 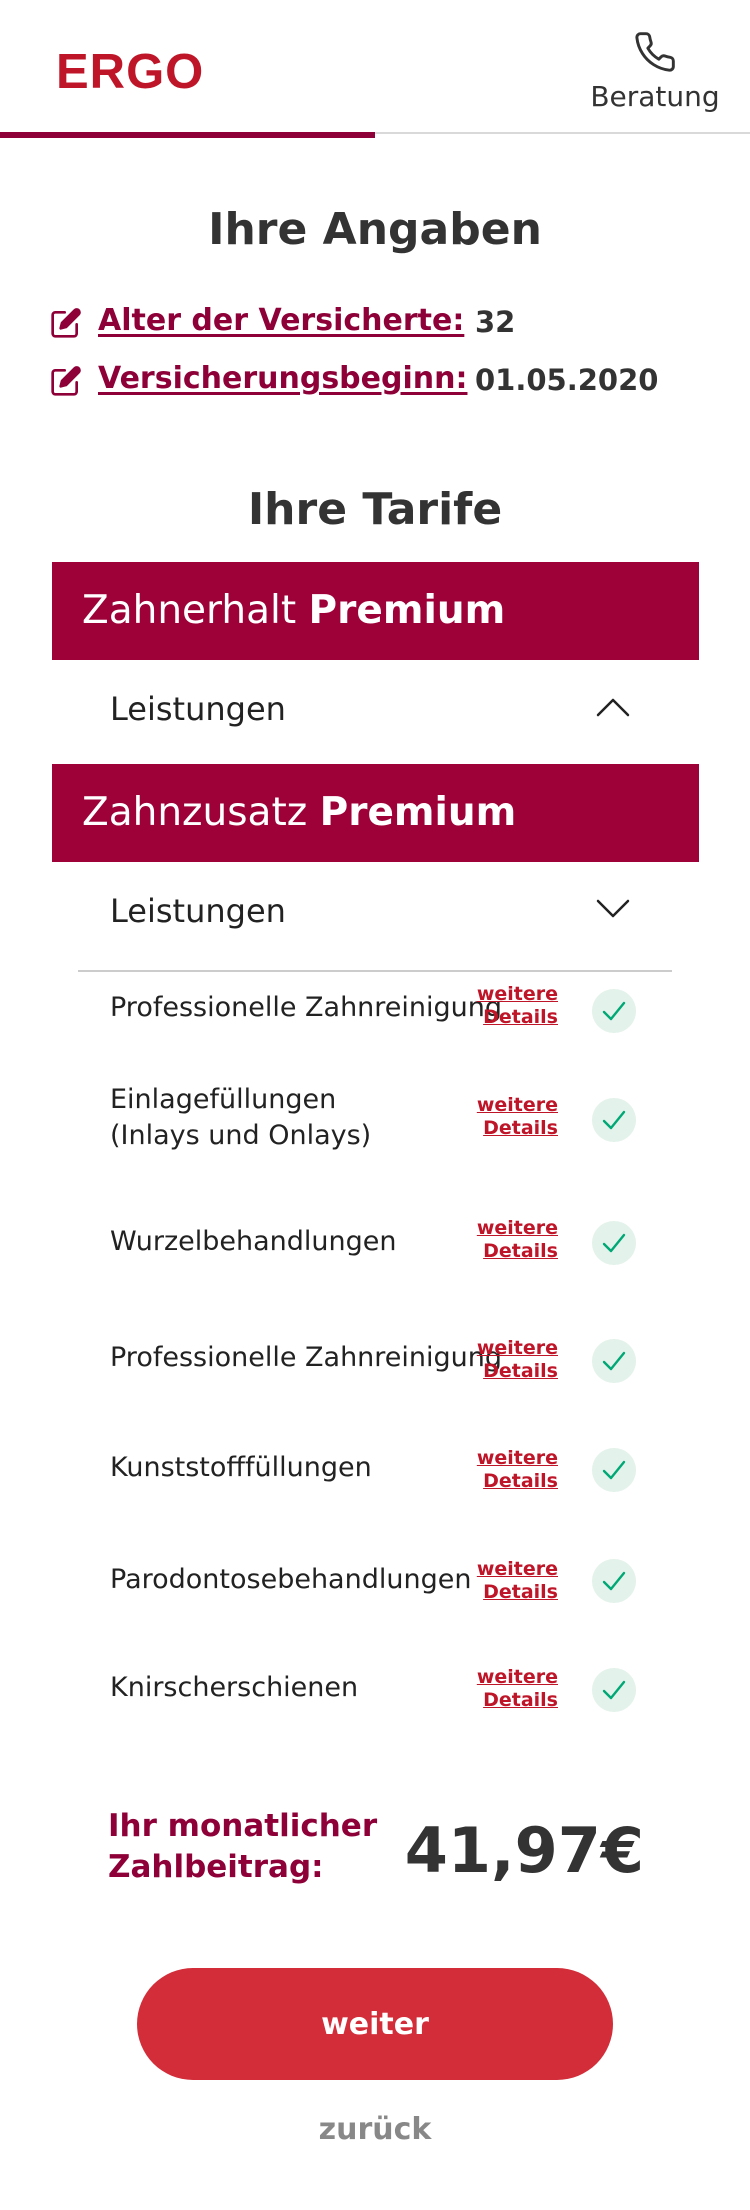 I want to click on versicherungsbeginn-link: Versicherungsbeginn:, so click(x=282, y=378).